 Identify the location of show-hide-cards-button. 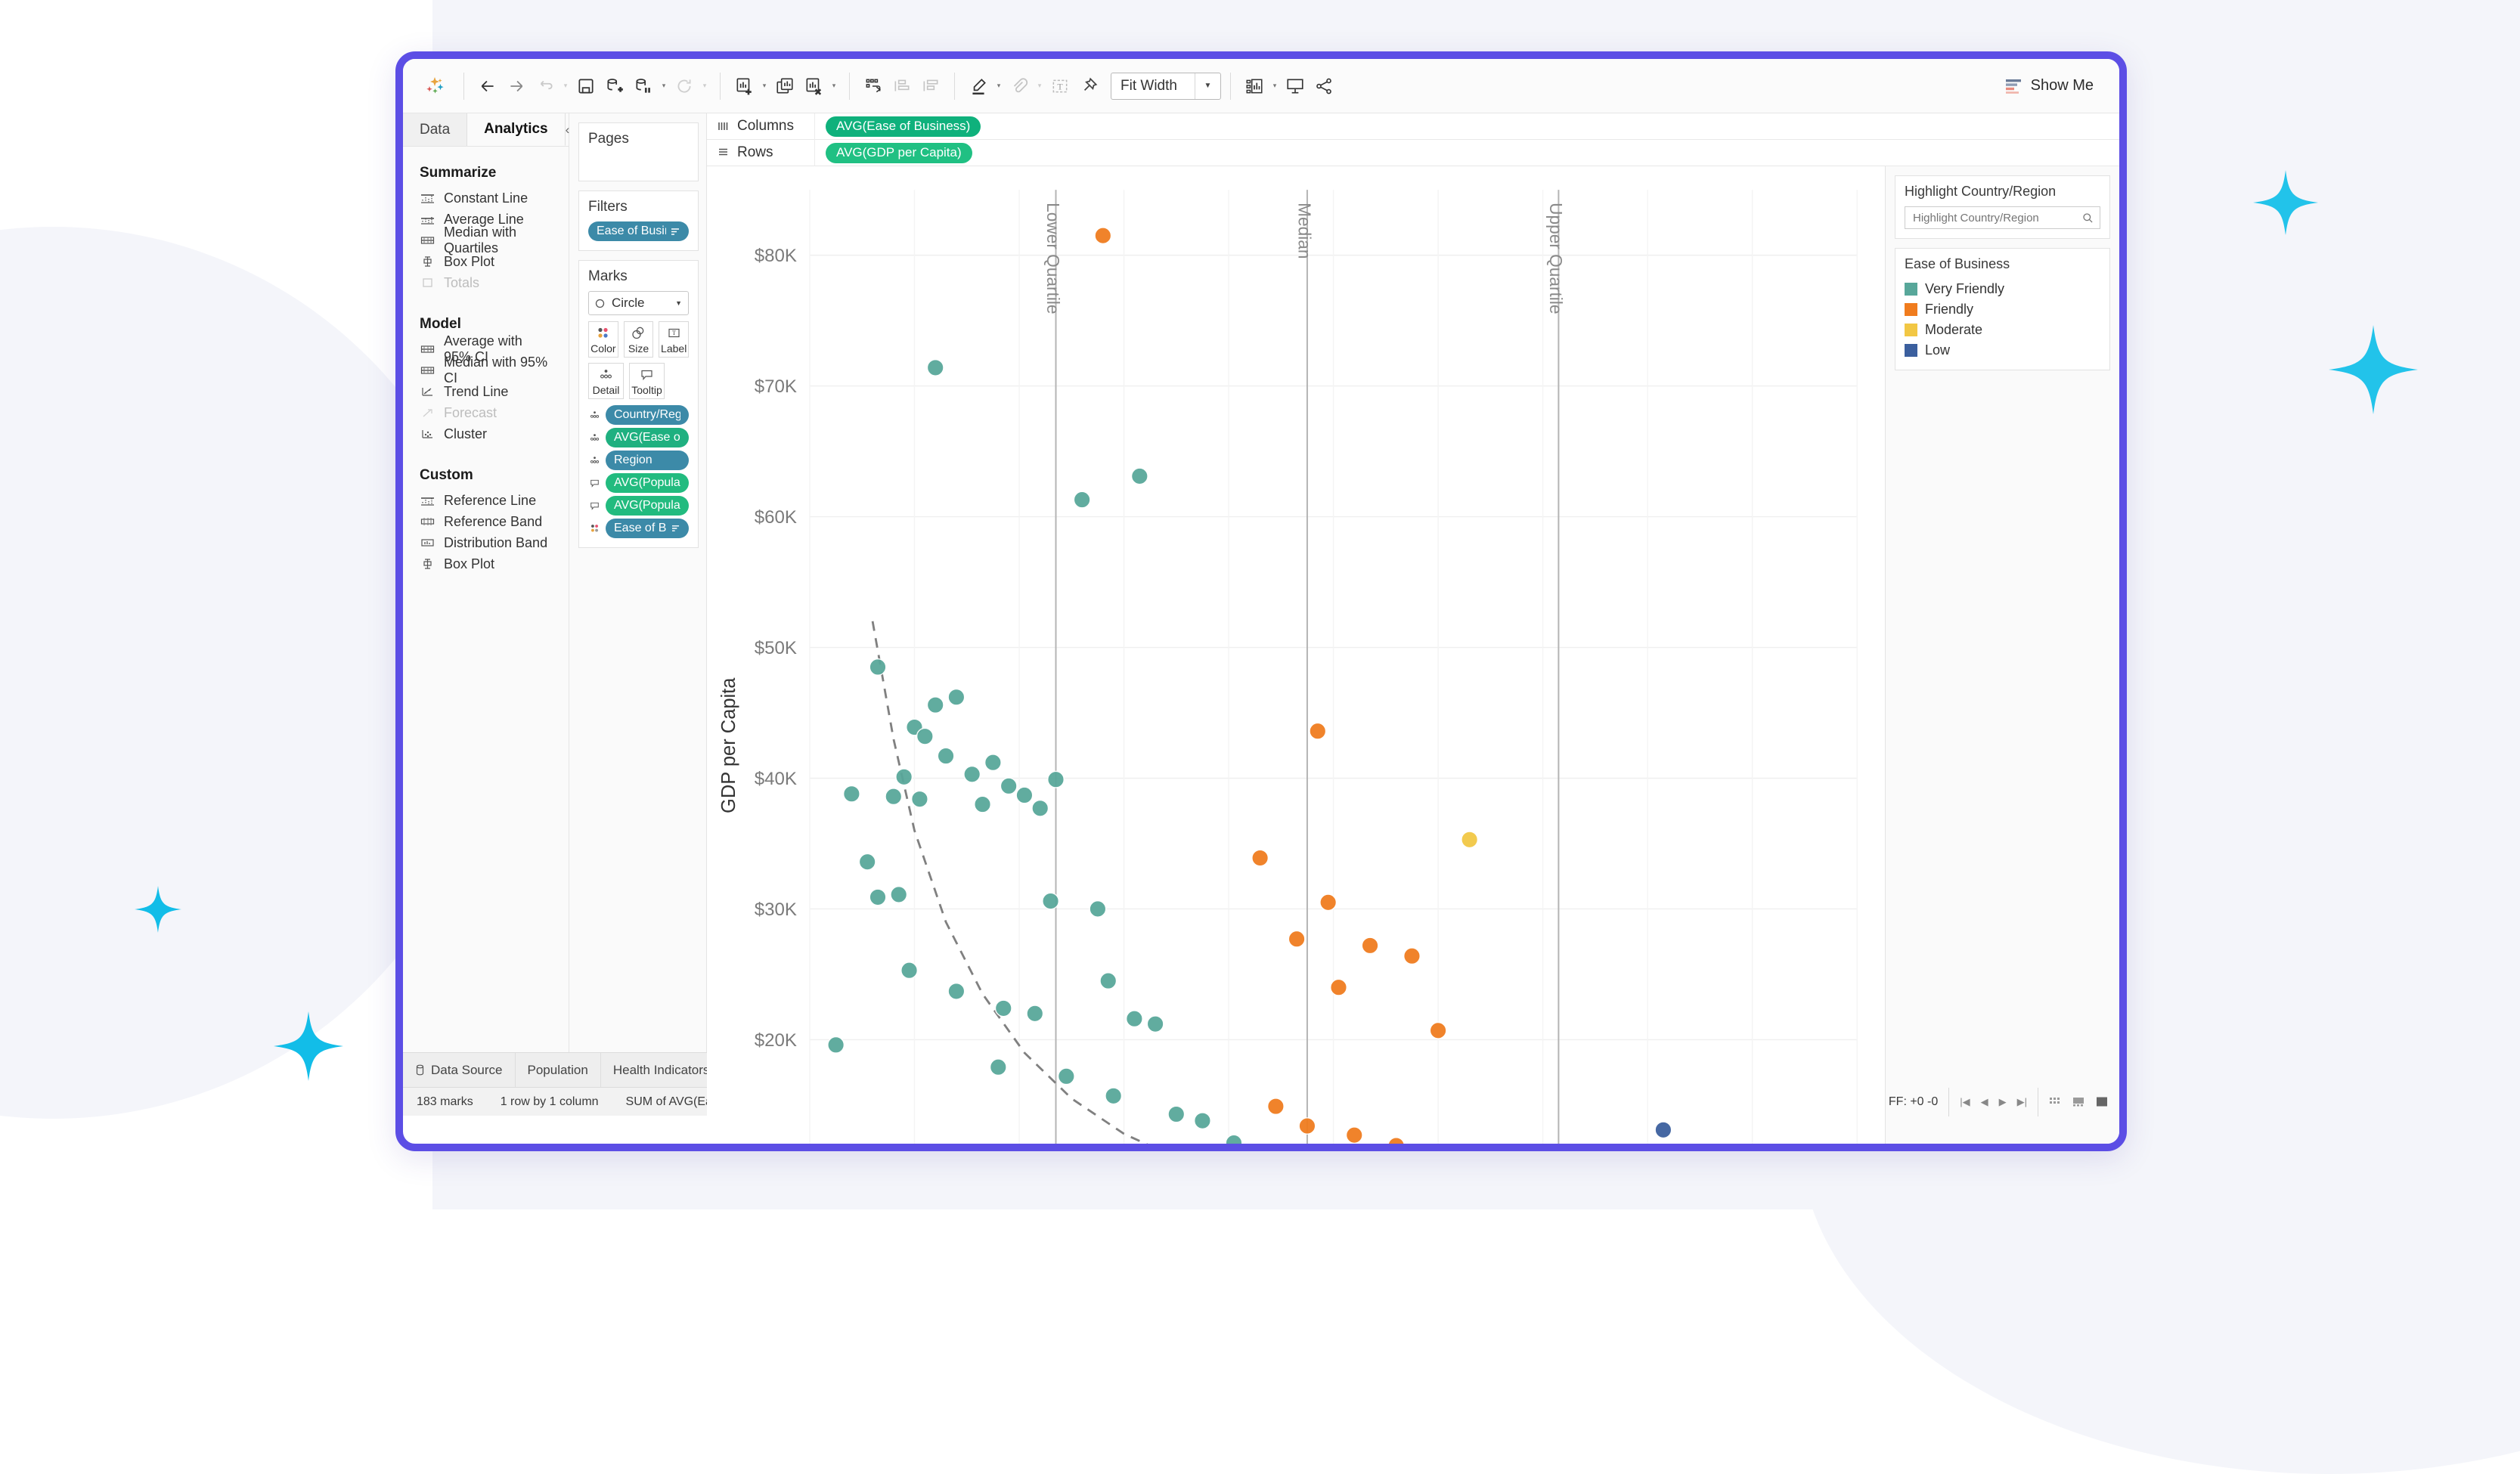
(1254, 86).